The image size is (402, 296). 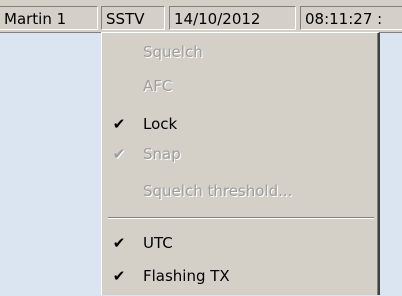 What do you see at coordinates (240, 243) in the screenshot?
I see `menu-item-utc: ✔ UTC` at bounding box center [240, 243].